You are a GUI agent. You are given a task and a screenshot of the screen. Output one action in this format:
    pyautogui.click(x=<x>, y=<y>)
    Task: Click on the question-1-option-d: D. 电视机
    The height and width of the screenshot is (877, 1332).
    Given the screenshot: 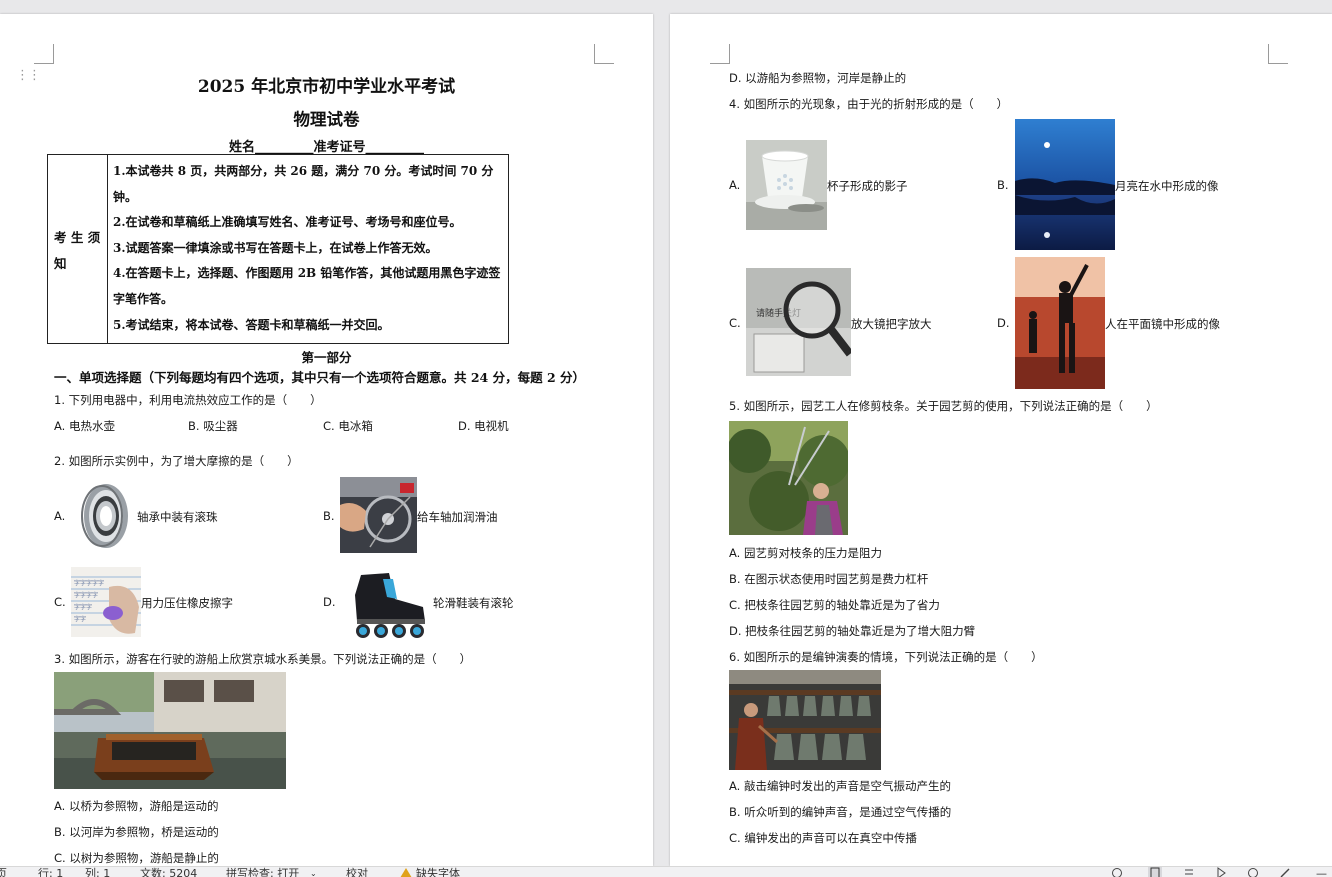 What is the action you would take?
    pyautogui.click(x=483, y=426)
    